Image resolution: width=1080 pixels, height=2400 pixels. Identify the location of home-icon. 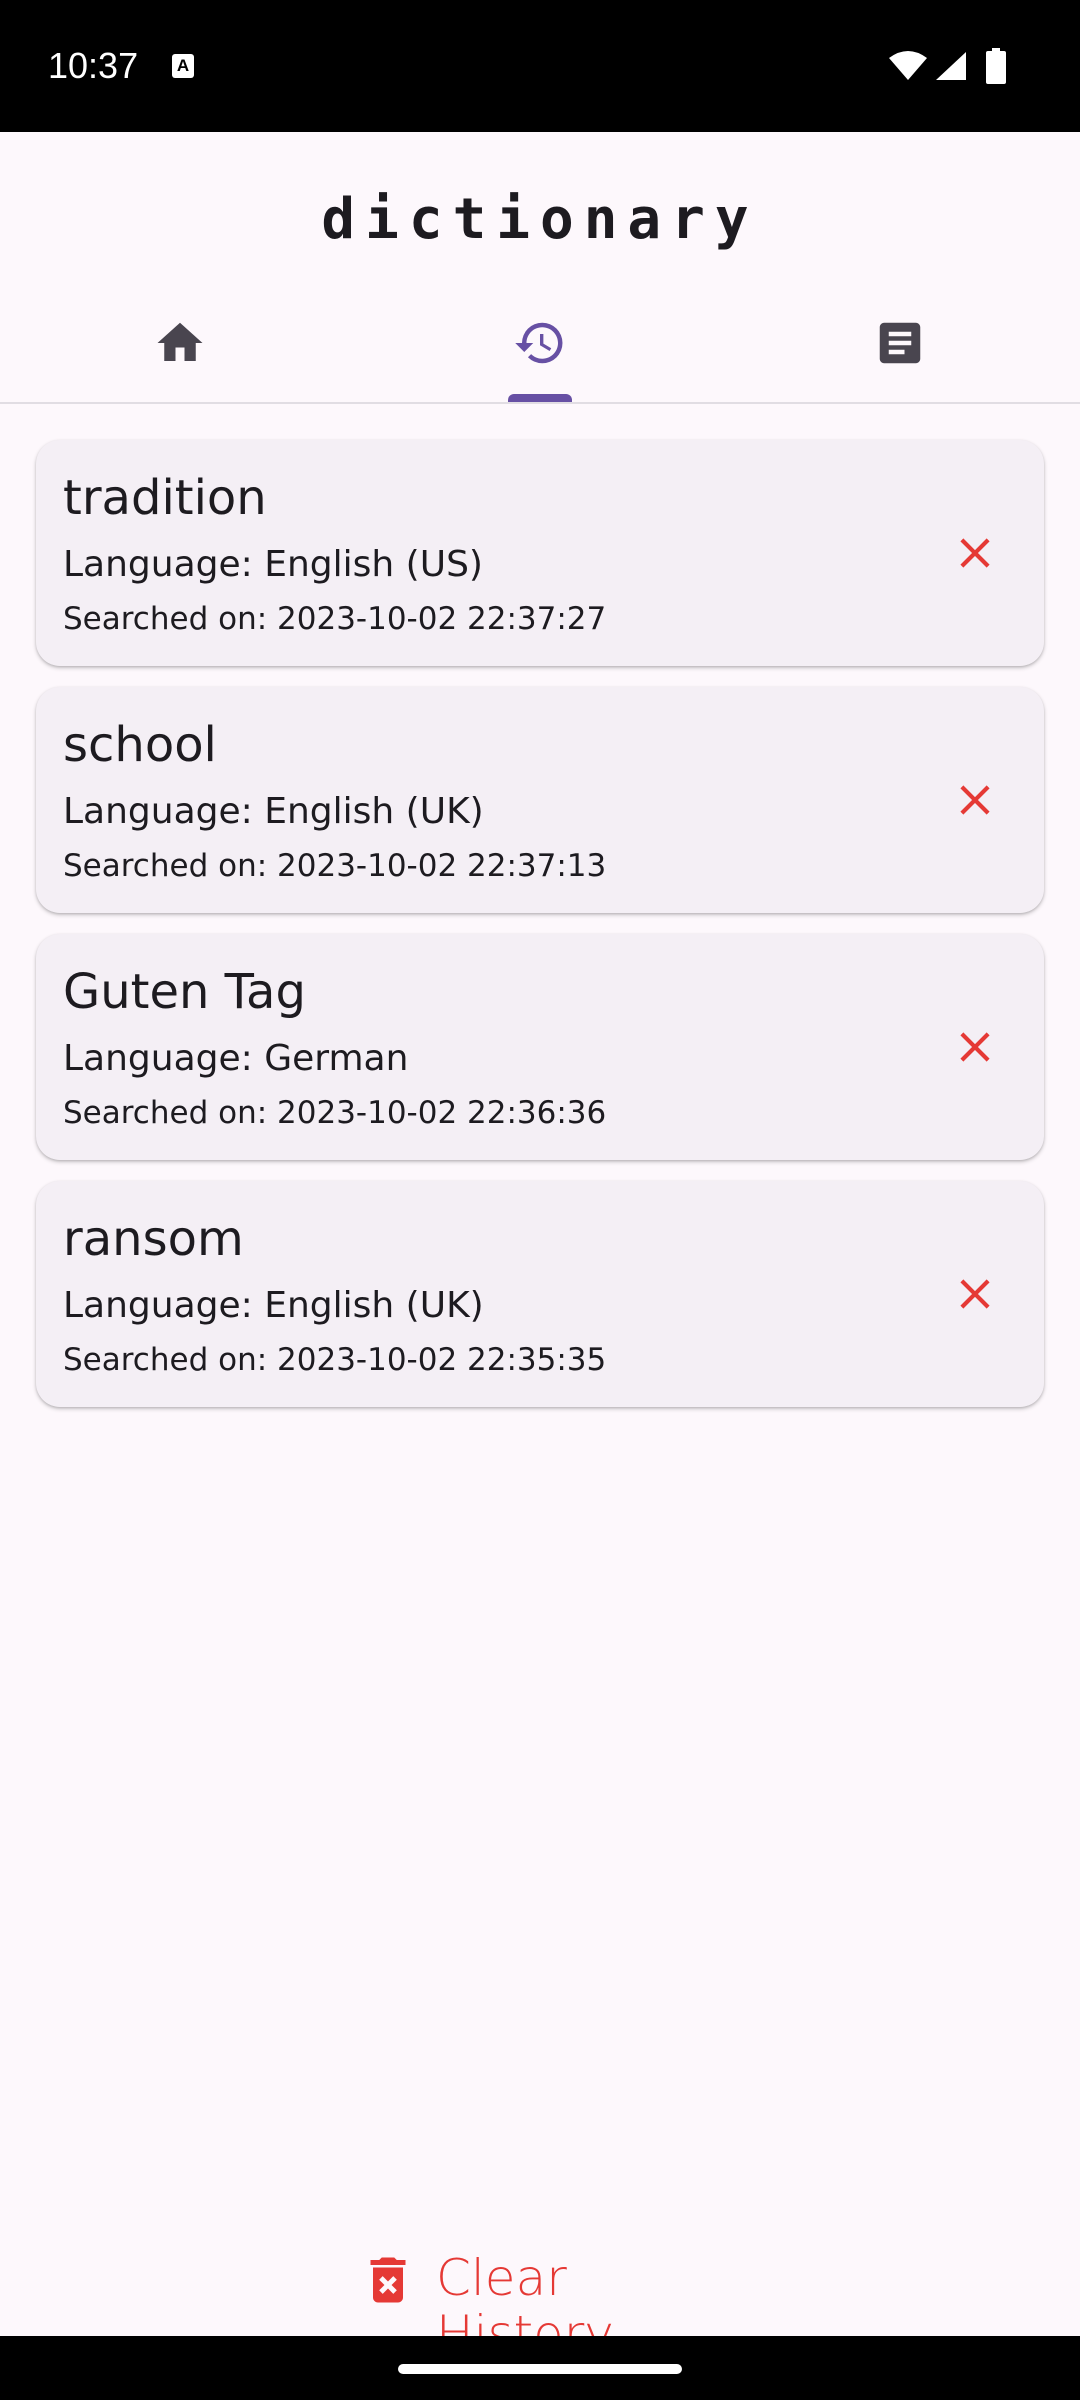
(180, 341).